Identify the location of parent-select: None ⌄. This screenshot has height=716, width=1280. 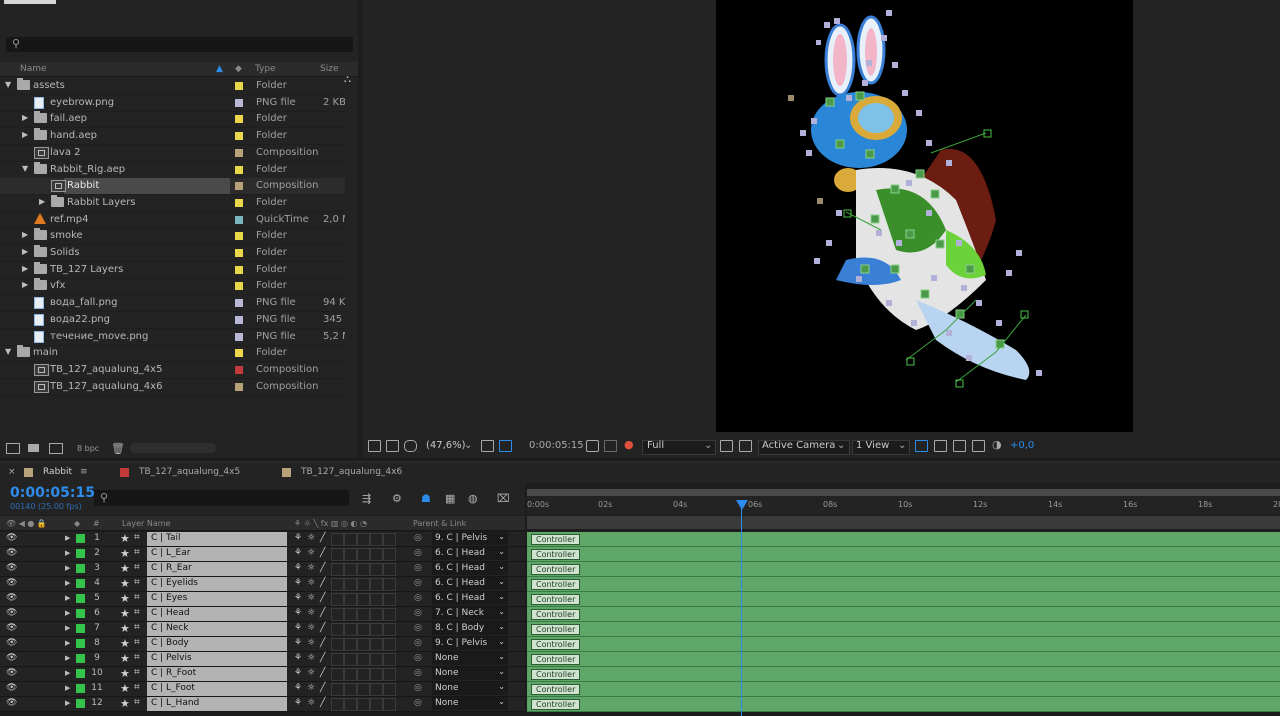
(470, 673).